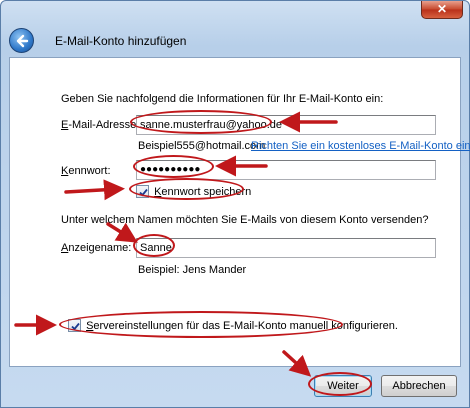  Describe the element at coordinates (286, 248) in the screenshot. I see `display-name-field: Sanne` at that location.